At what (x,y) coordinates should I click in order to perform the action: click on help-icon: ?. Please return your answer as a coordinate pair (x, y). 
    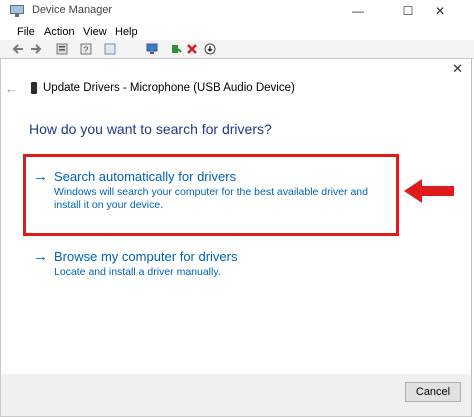
    Looking at the image, I should click on (86, 49).